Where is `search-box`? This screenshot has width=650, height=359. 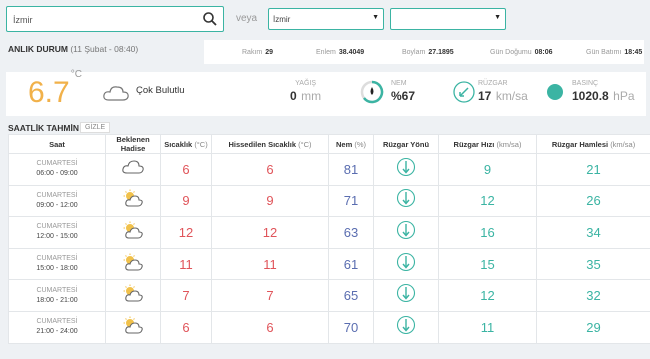
search-box is located at coordinates (115, 19).